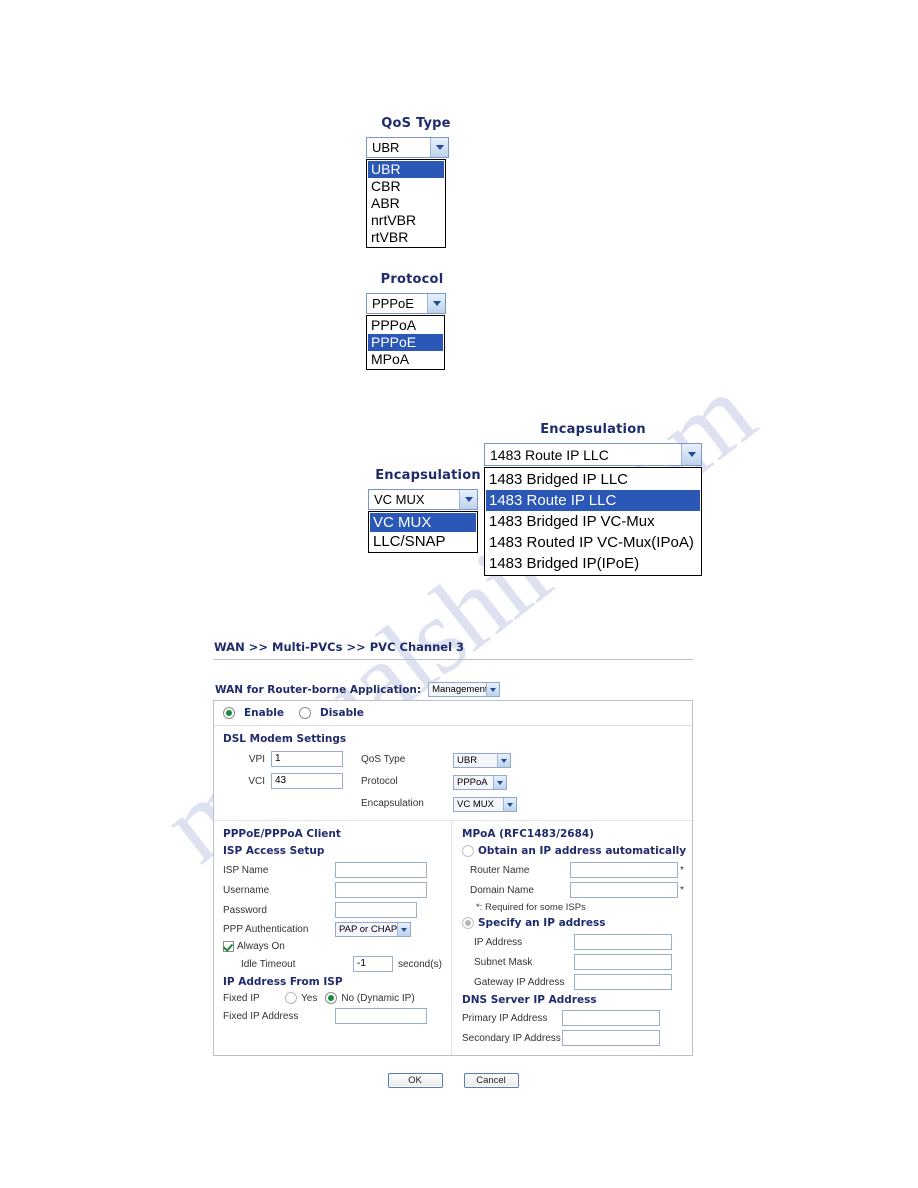 The width and height of the screenshot is (918, 1188). Describe the element at coordinates (500, 870) in the screenshot. I see `router-name-label: Router Name` at that location.